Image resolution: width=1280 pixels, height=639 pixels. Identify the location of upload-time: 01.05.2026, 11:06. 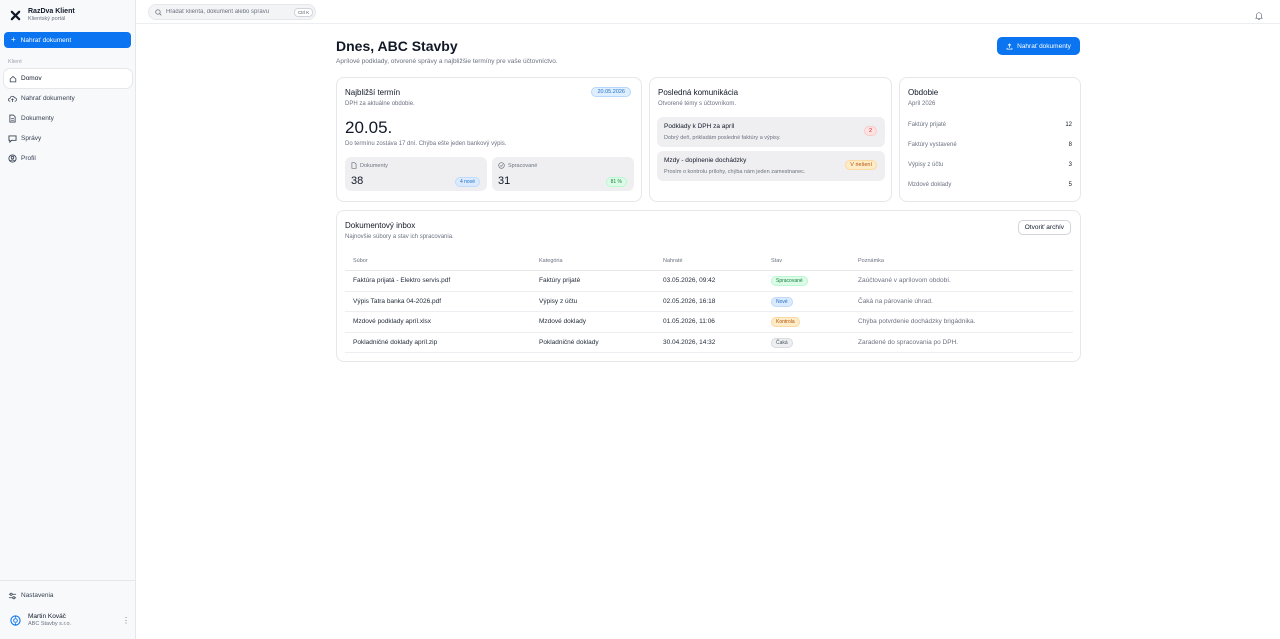
(689, 322).